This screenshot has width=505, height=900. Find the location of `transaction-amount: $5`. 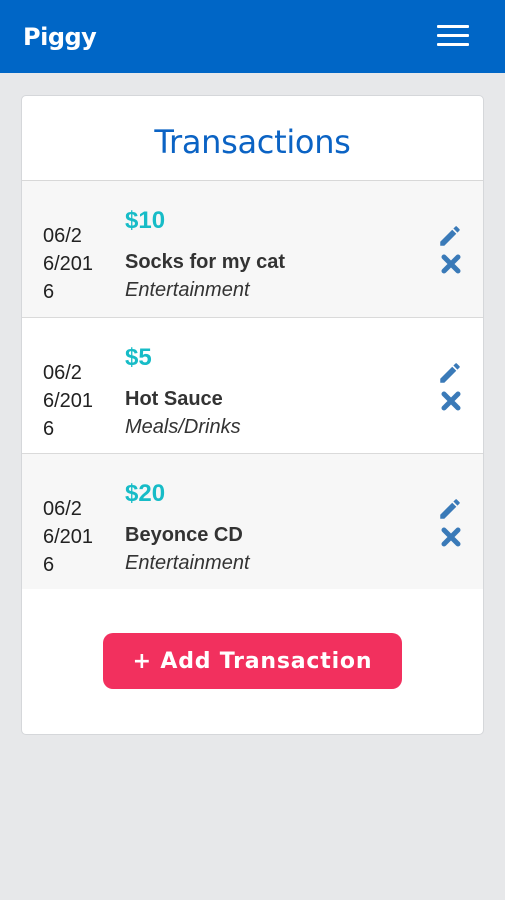

transaction-amount: $5 is located at coordinates (138, 357).